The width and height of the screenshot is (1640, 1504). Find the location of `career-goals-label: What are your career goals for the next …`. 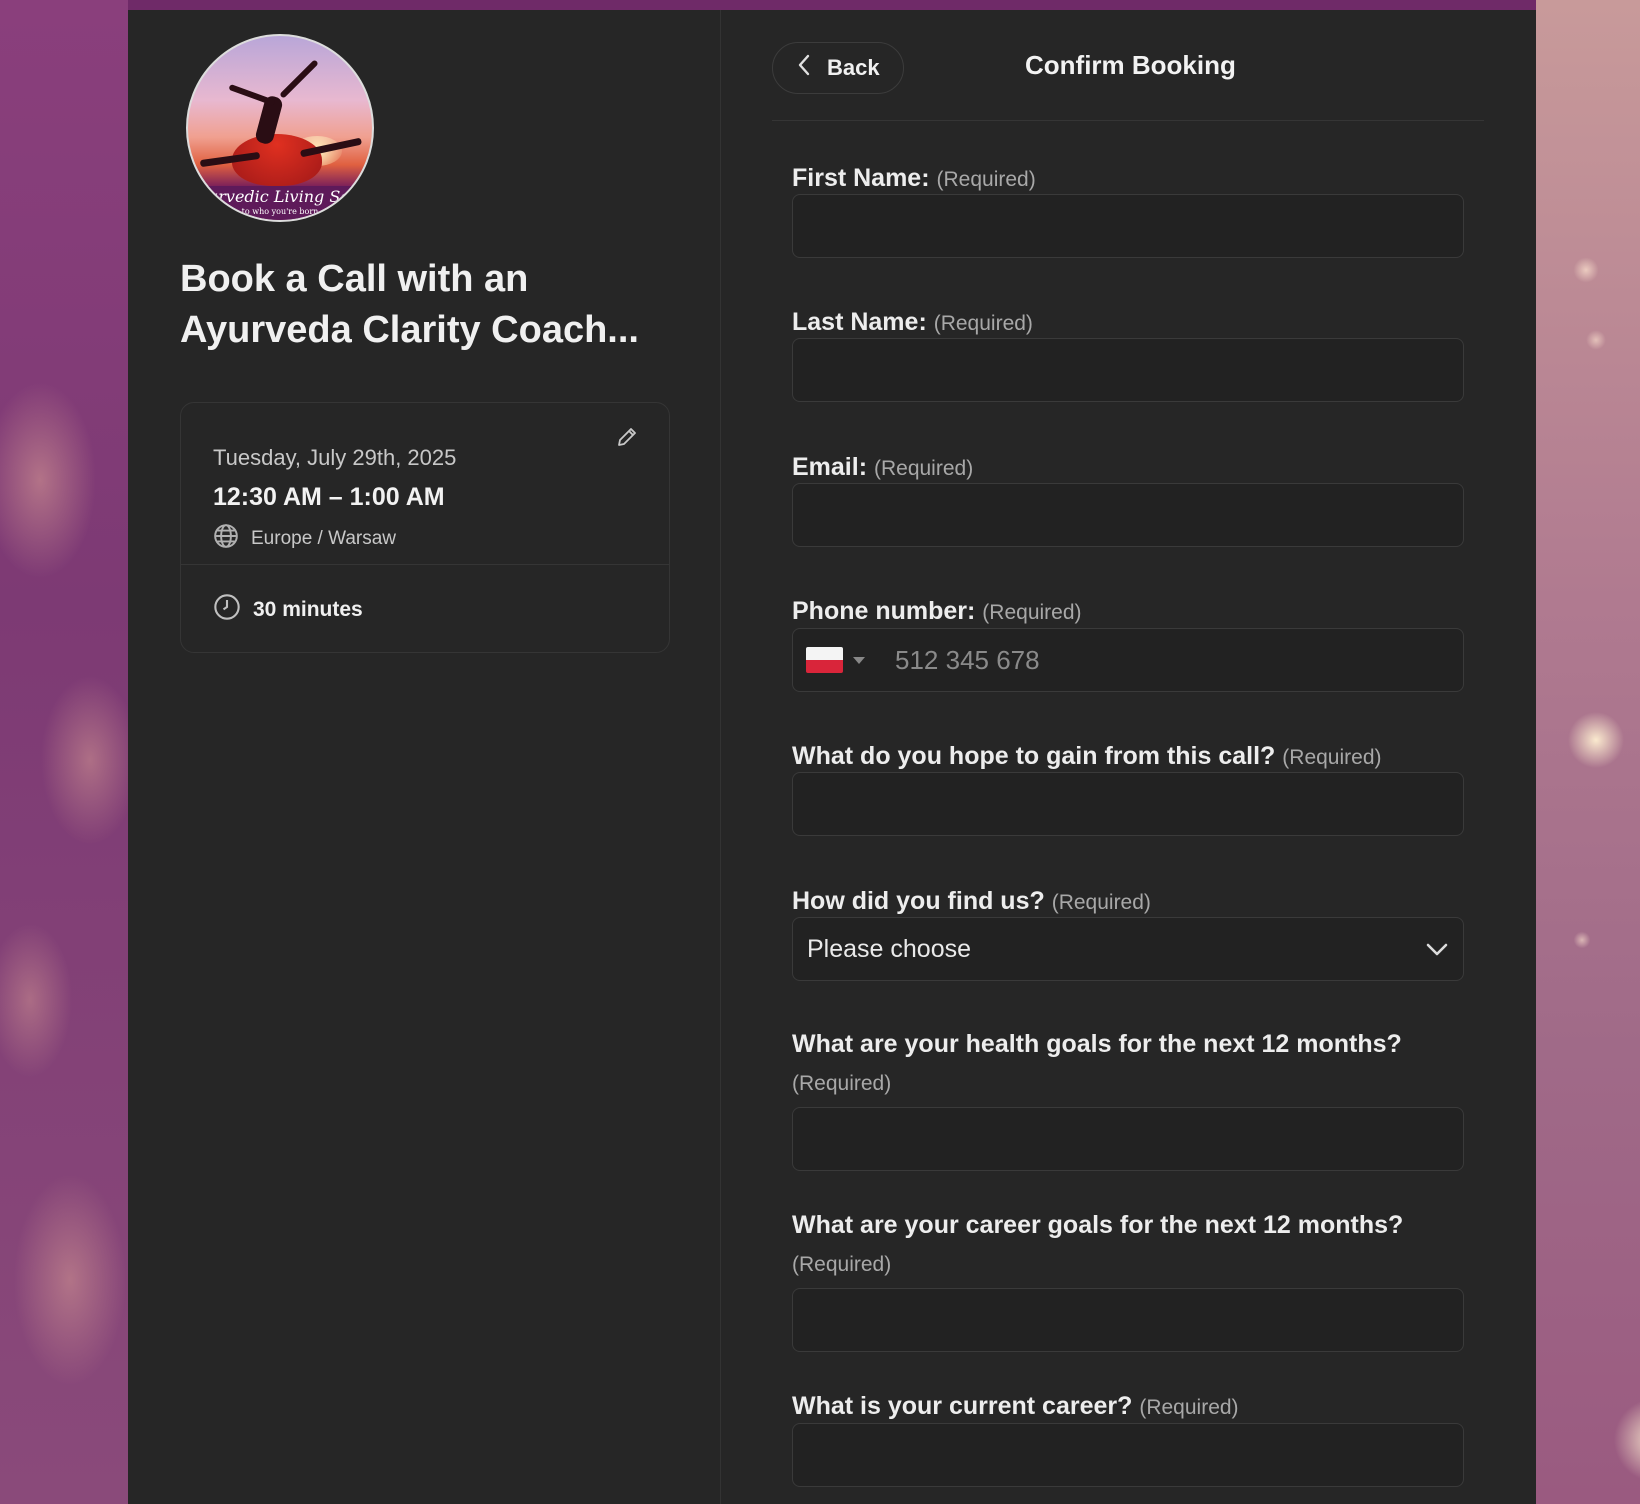

career-goals-label: What are your career goals for the next … is located at coordinates (1098, 1225).